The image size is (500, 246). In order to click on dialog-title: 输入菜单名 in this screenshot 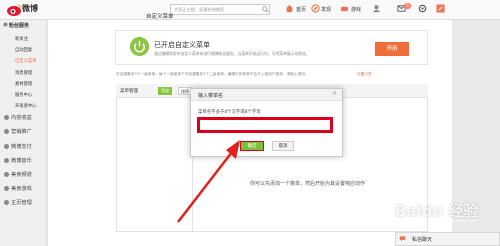, I will do `click(211, 96)`.